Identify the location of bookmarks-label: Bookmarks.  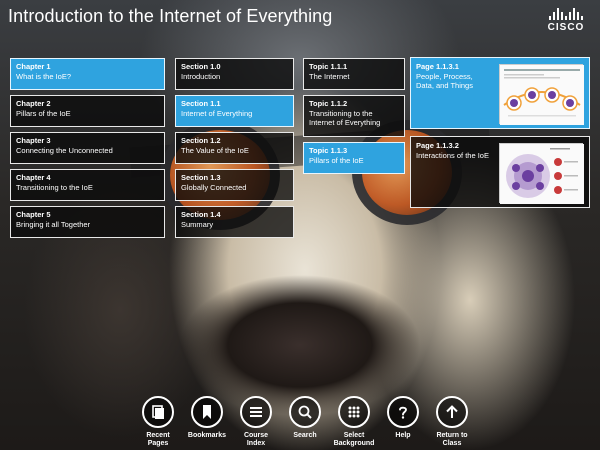
(207, 435).